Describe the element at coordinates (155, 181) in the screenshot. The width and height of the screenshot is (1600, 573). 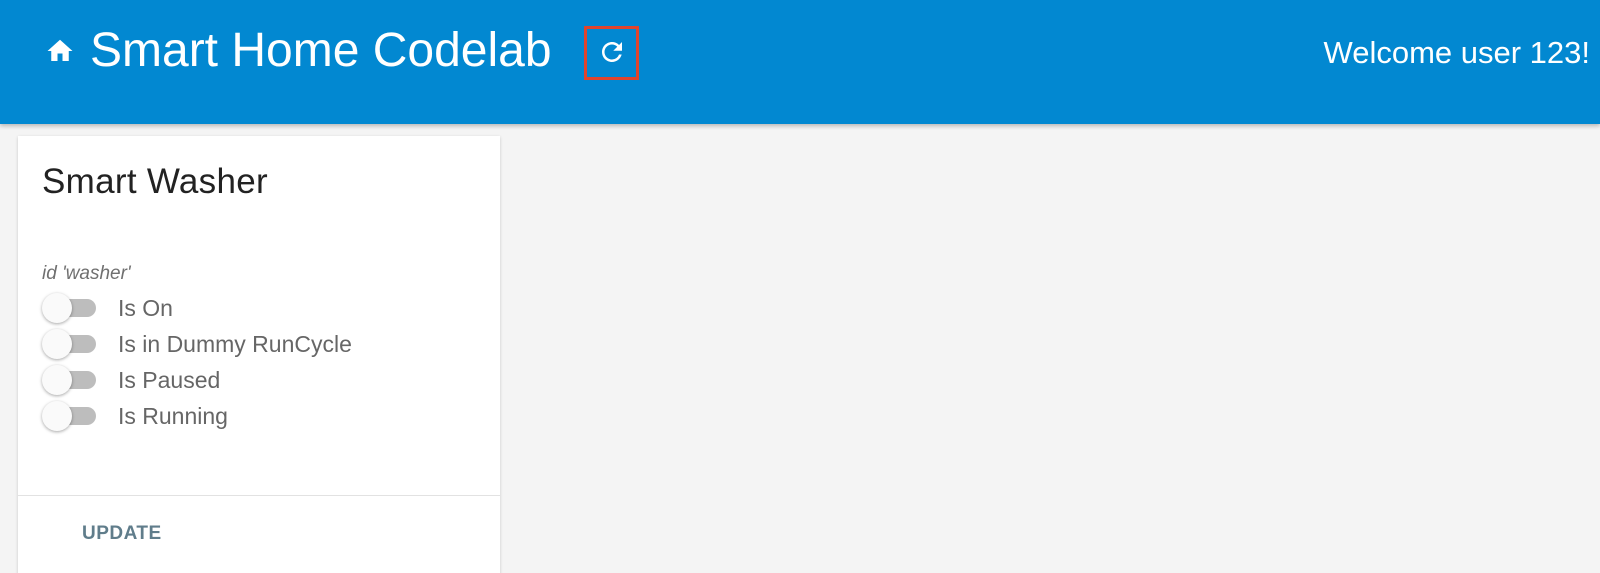
I see `card-title: Smart Washer` at that location.